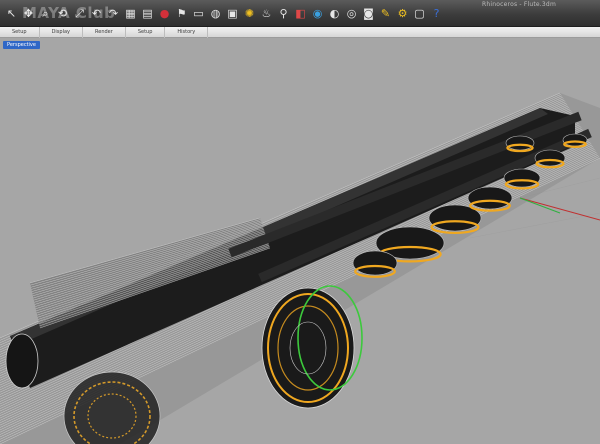 This screenshot has height=444, width=600. What do you see at coordinates (215, 13) in the screenshot?
I see `globe-icon: ◍` at bounding box center [215, 13].